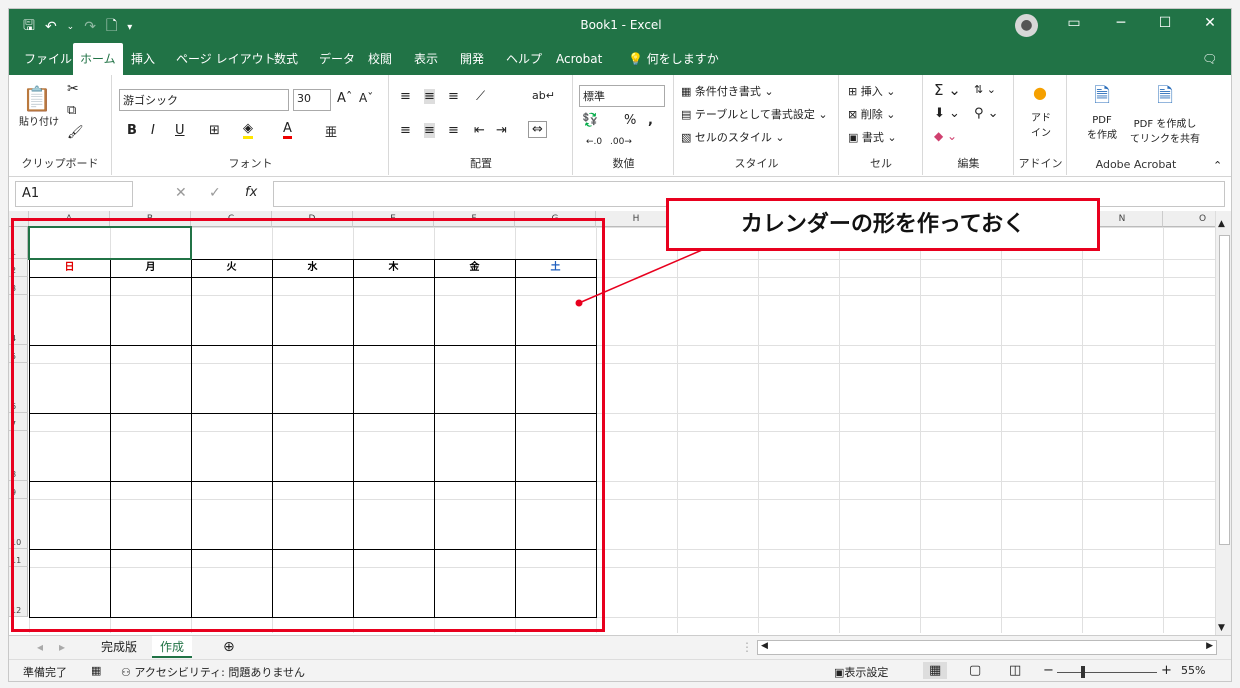 This screenshot has width=1240, height=688. What do you see at coordinates (1107, 672) in the screenshot?
I see `zoom-slider` at bounding box center [1107, 672].